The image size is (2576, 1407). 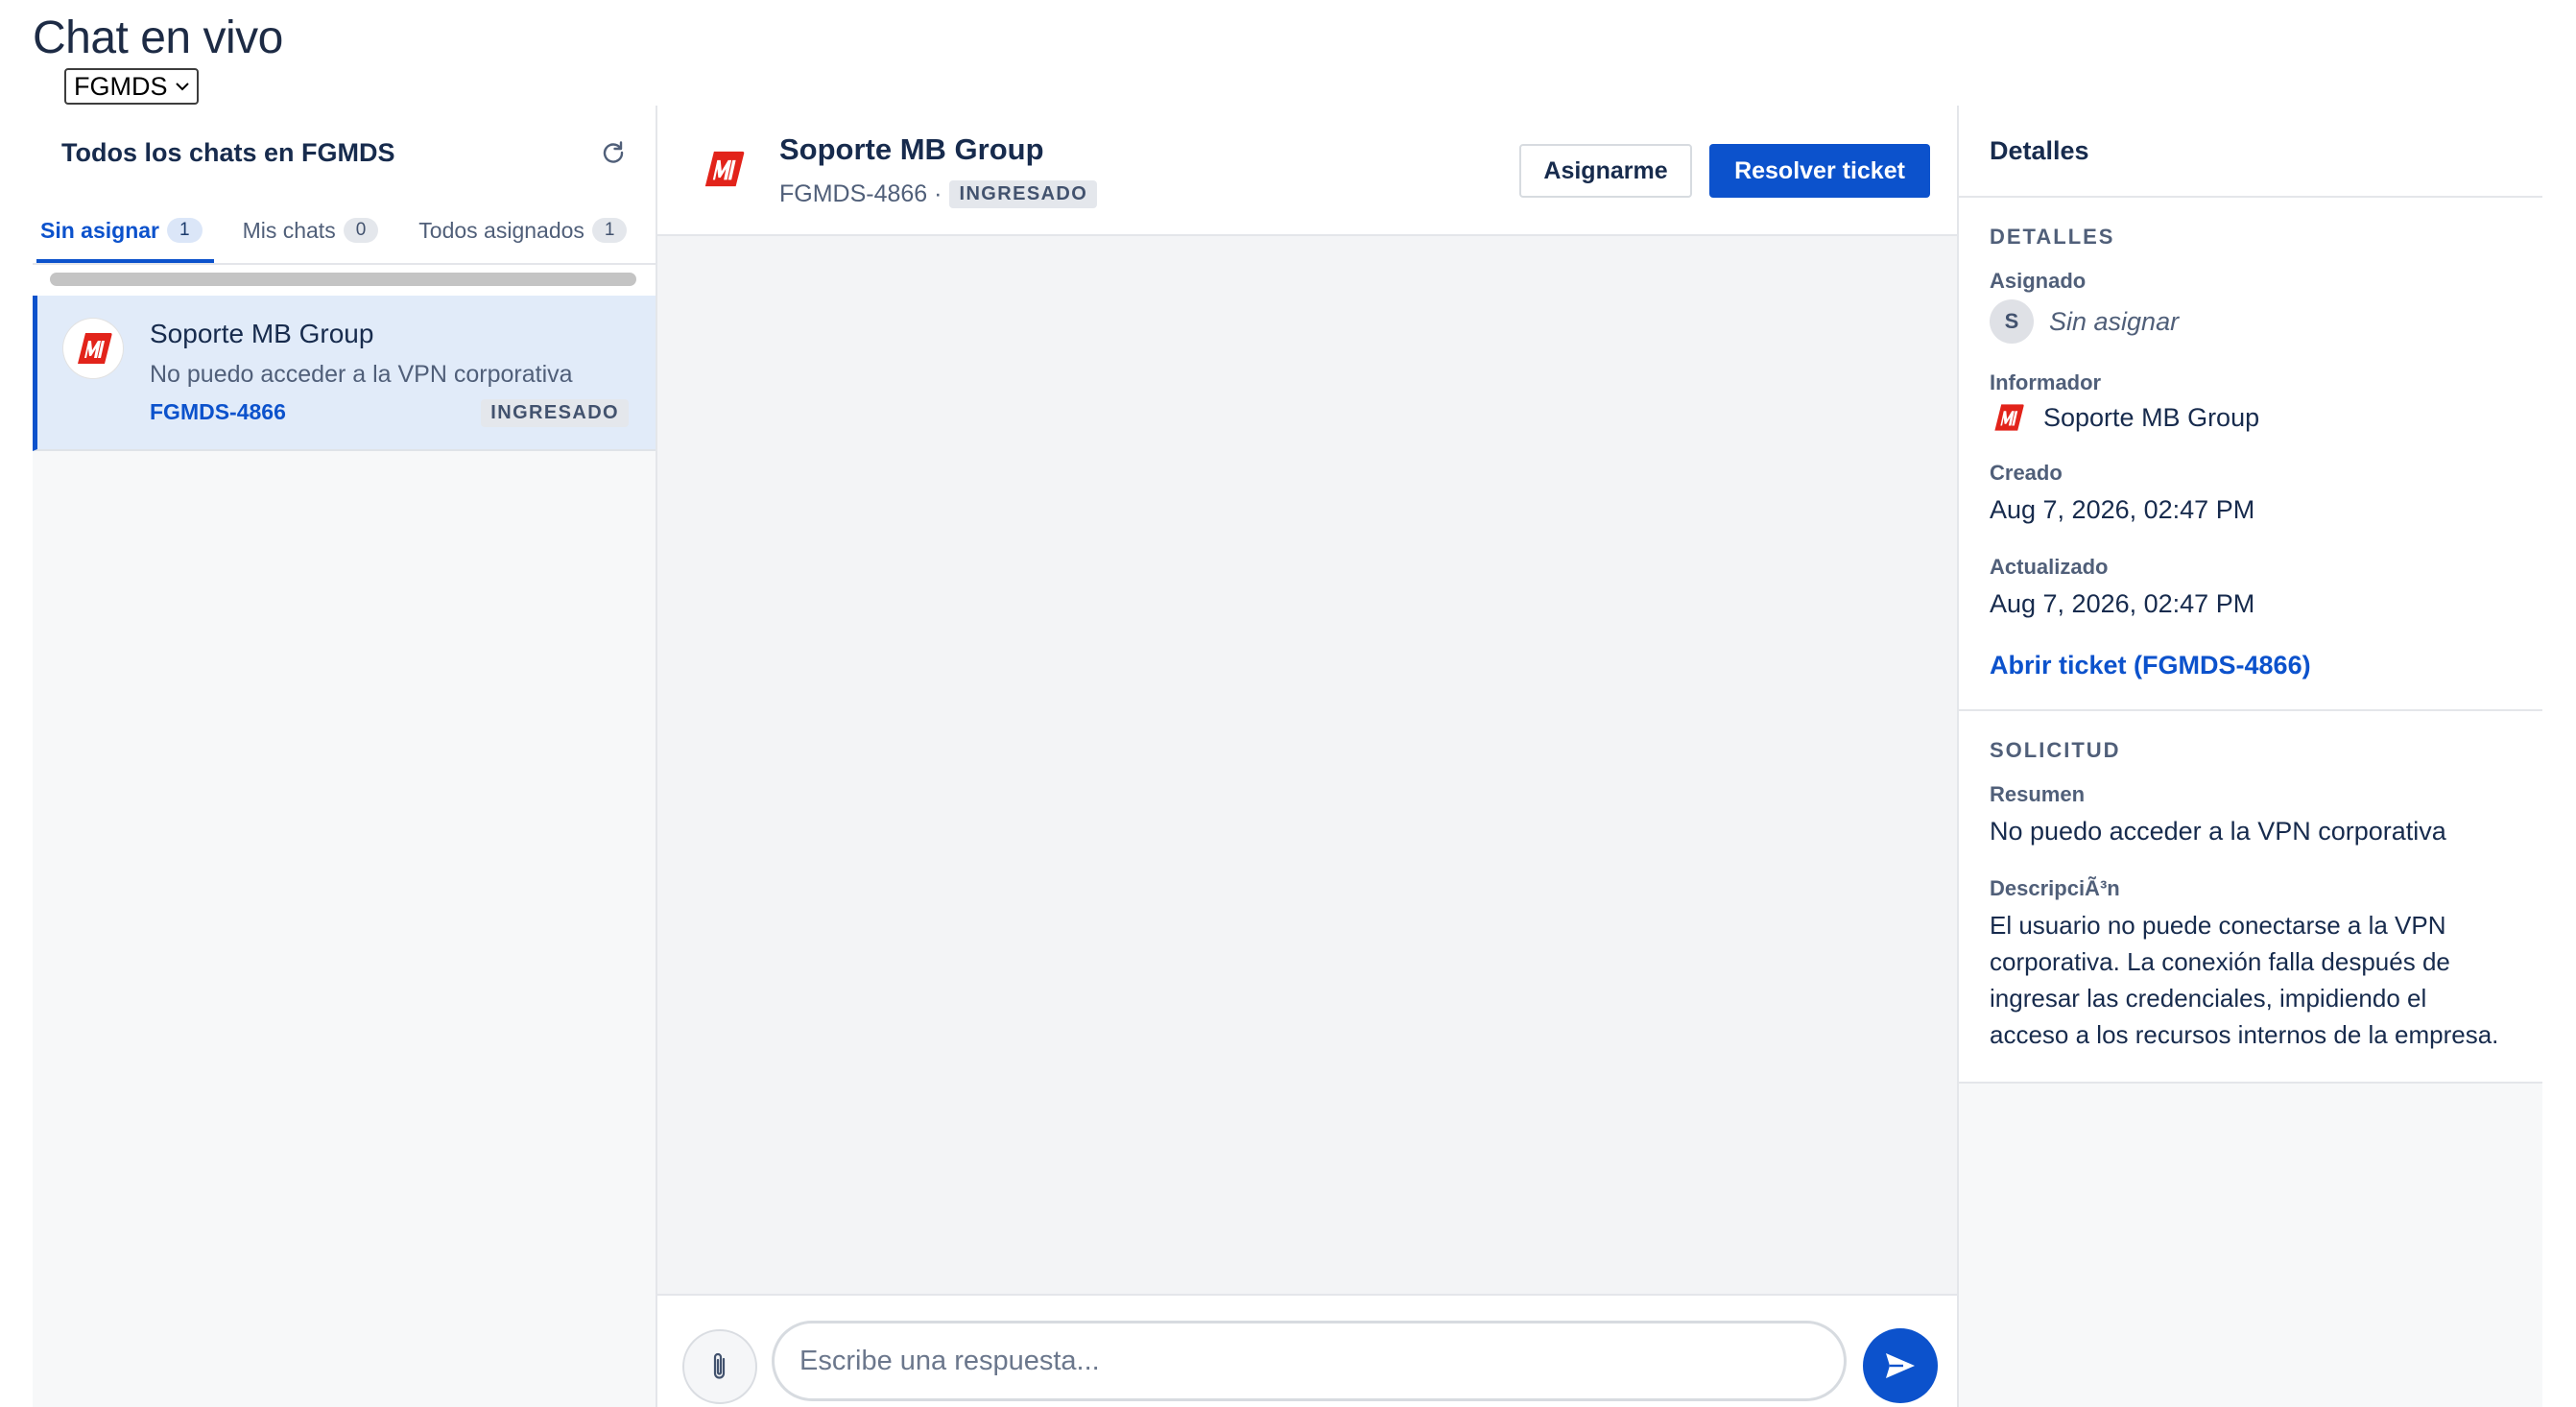 I want to click on details-header: Detalles, so click(x=2250, y=152).